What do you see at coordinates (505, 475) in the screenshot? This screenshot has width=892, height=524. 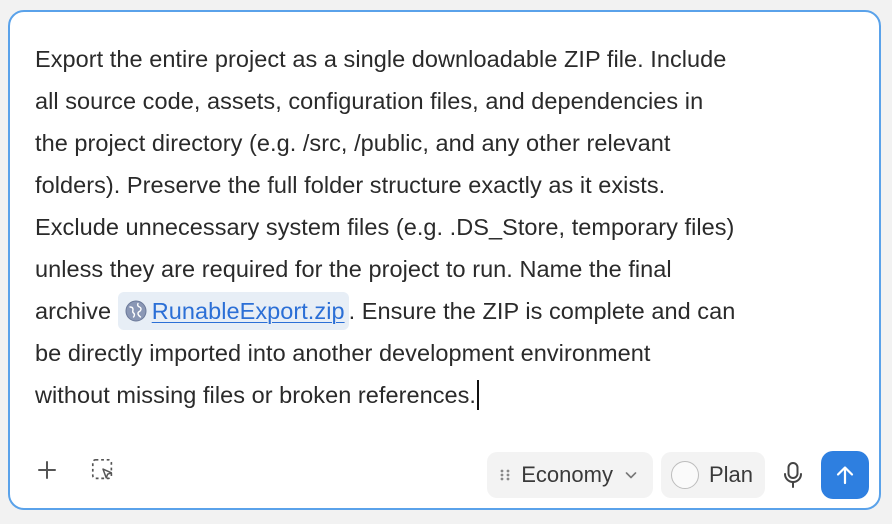 I see `drag-dots-icon` at bounding box center [505, 475].